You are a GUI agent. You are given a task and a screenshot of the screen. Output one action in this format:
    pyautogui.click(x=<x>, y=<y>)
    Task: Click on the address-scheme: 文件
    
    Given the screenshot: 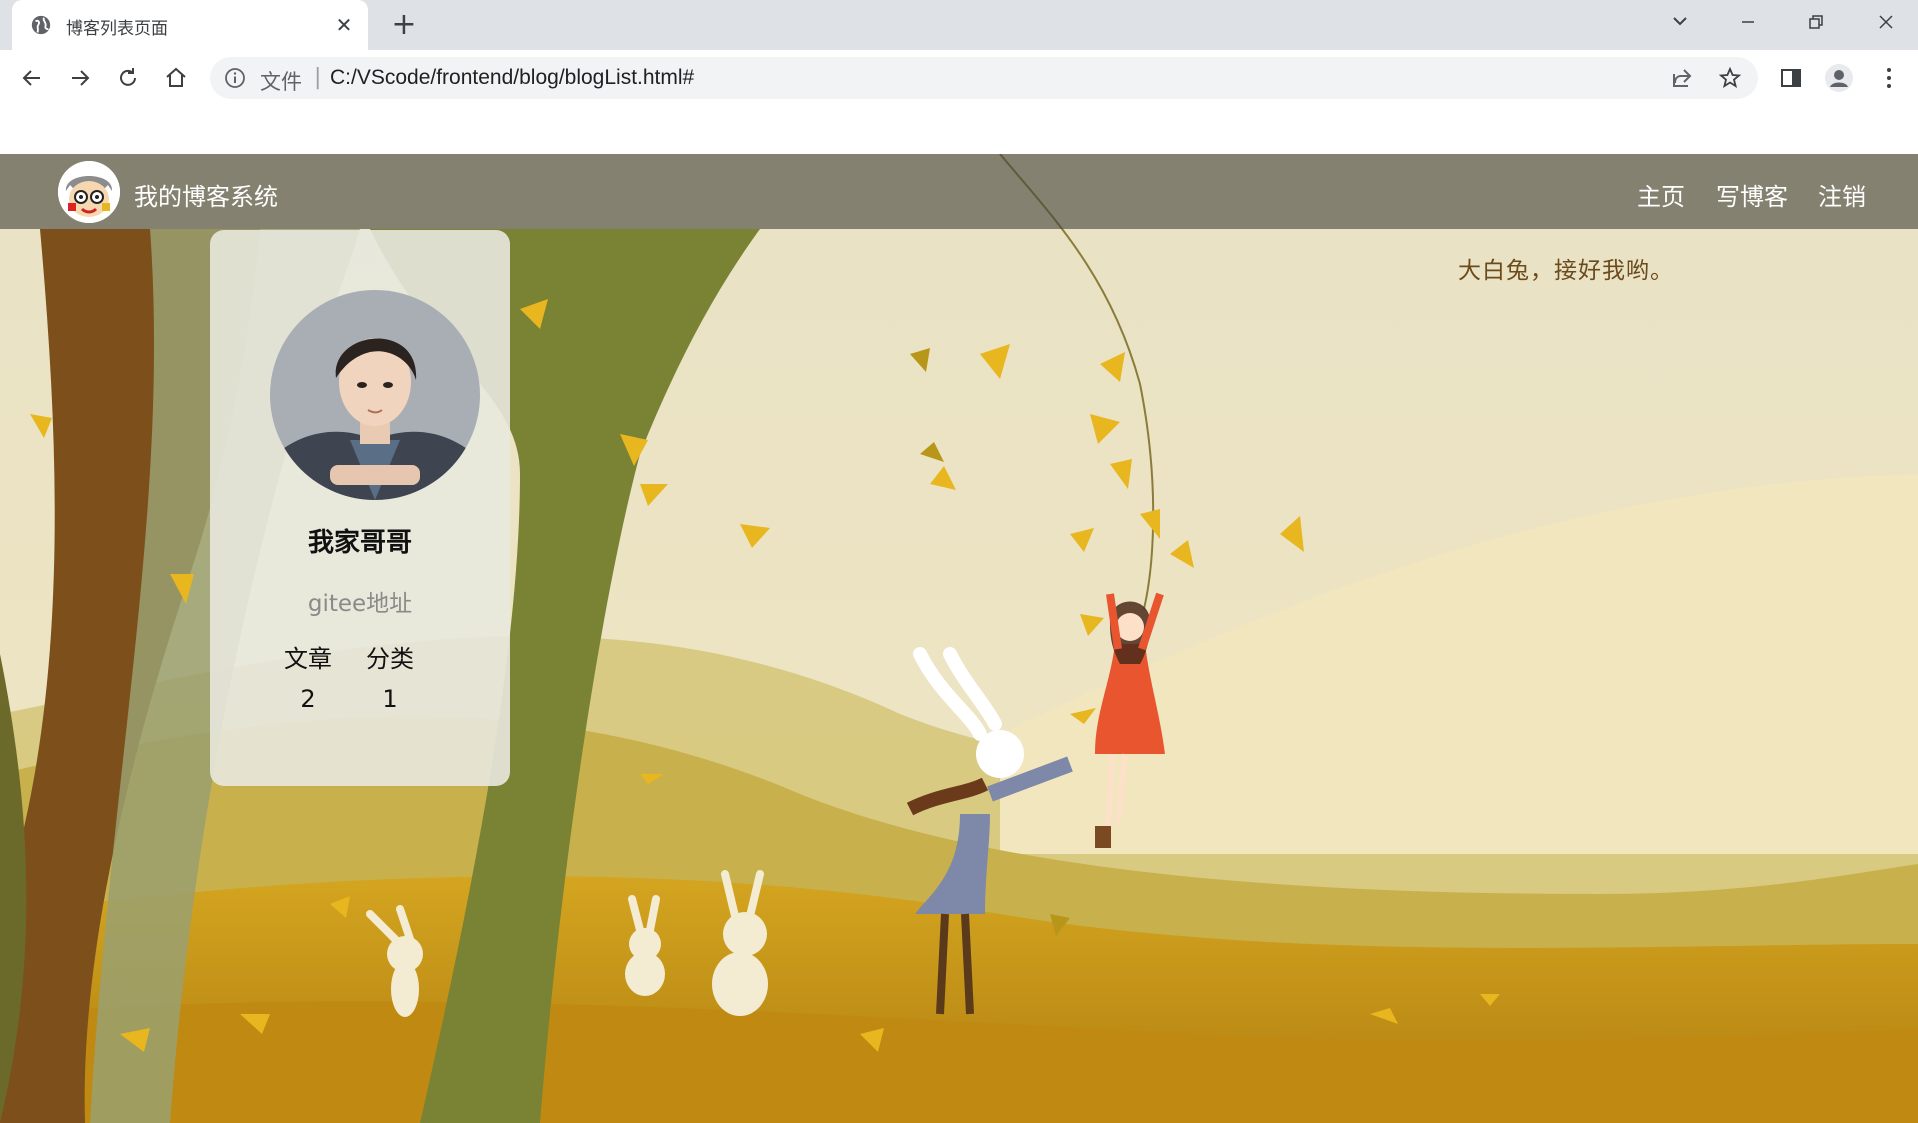 What is the action you would take?
    pyautogui.click(x=281, y=82)
    